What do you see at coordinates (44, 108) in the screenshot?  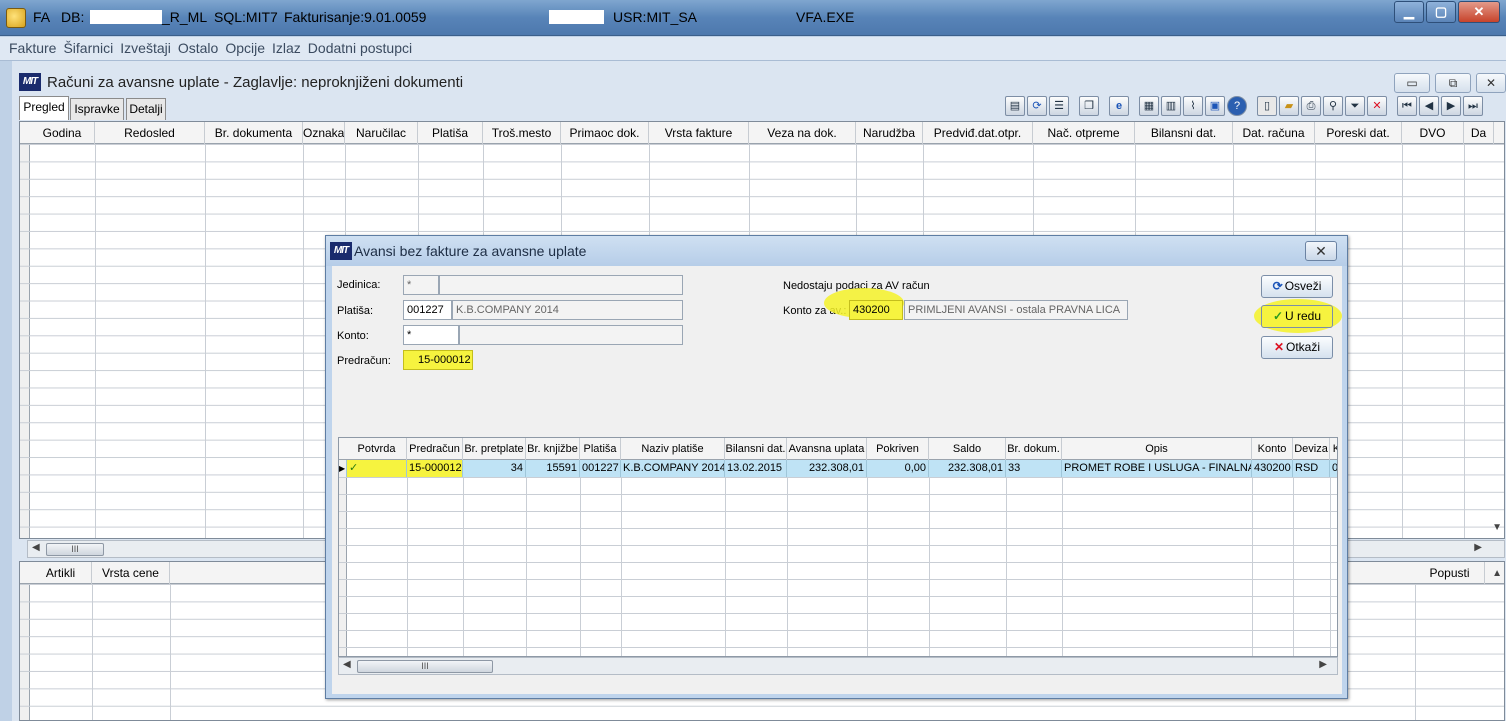 I see `tab-pregled: Pregled` at bounding box center [44, 108].